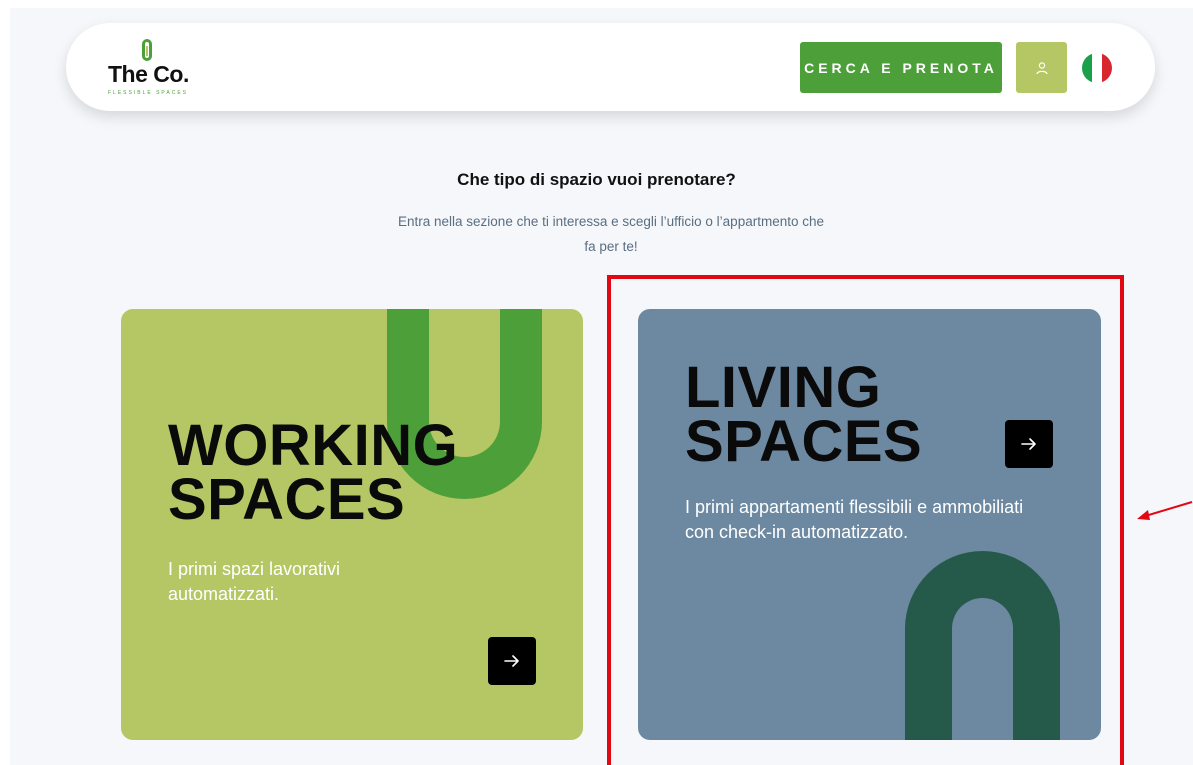  What do you see at coordinates (254, 581) in the screenshot?
I see `working-spaces-description: I primi spazi lavorativi automatizzati.` at bounding box center [254, 581].